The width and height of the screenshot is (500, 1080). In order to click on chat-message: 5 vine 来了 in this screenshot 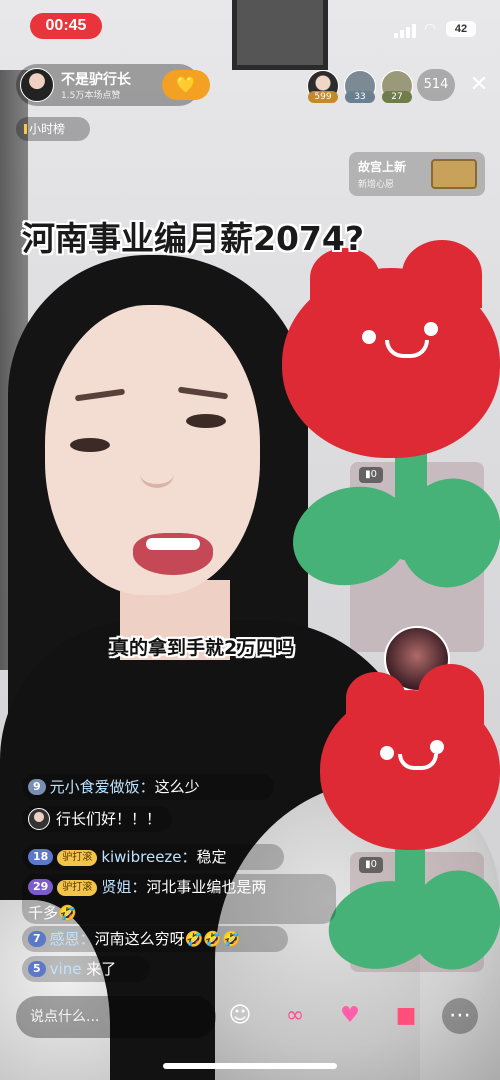, I will do `click(86, 969)`.